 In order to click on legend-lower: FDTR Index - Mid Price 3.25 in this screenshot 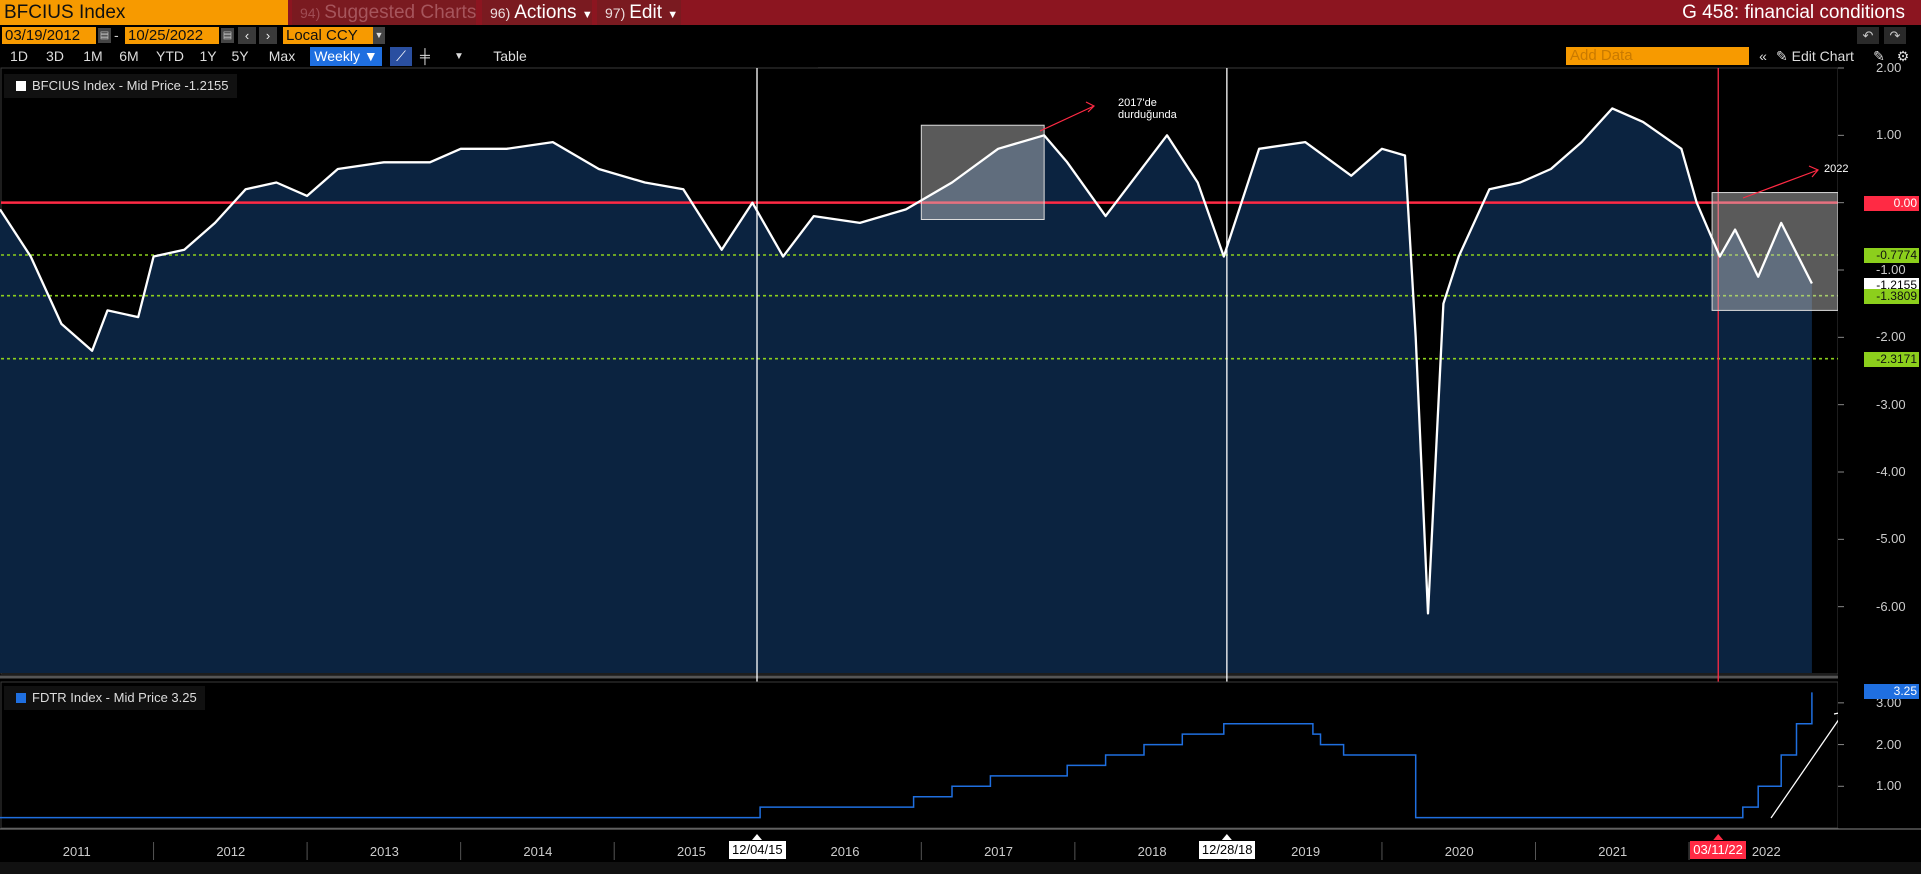, I will do `click(104, 698)`.